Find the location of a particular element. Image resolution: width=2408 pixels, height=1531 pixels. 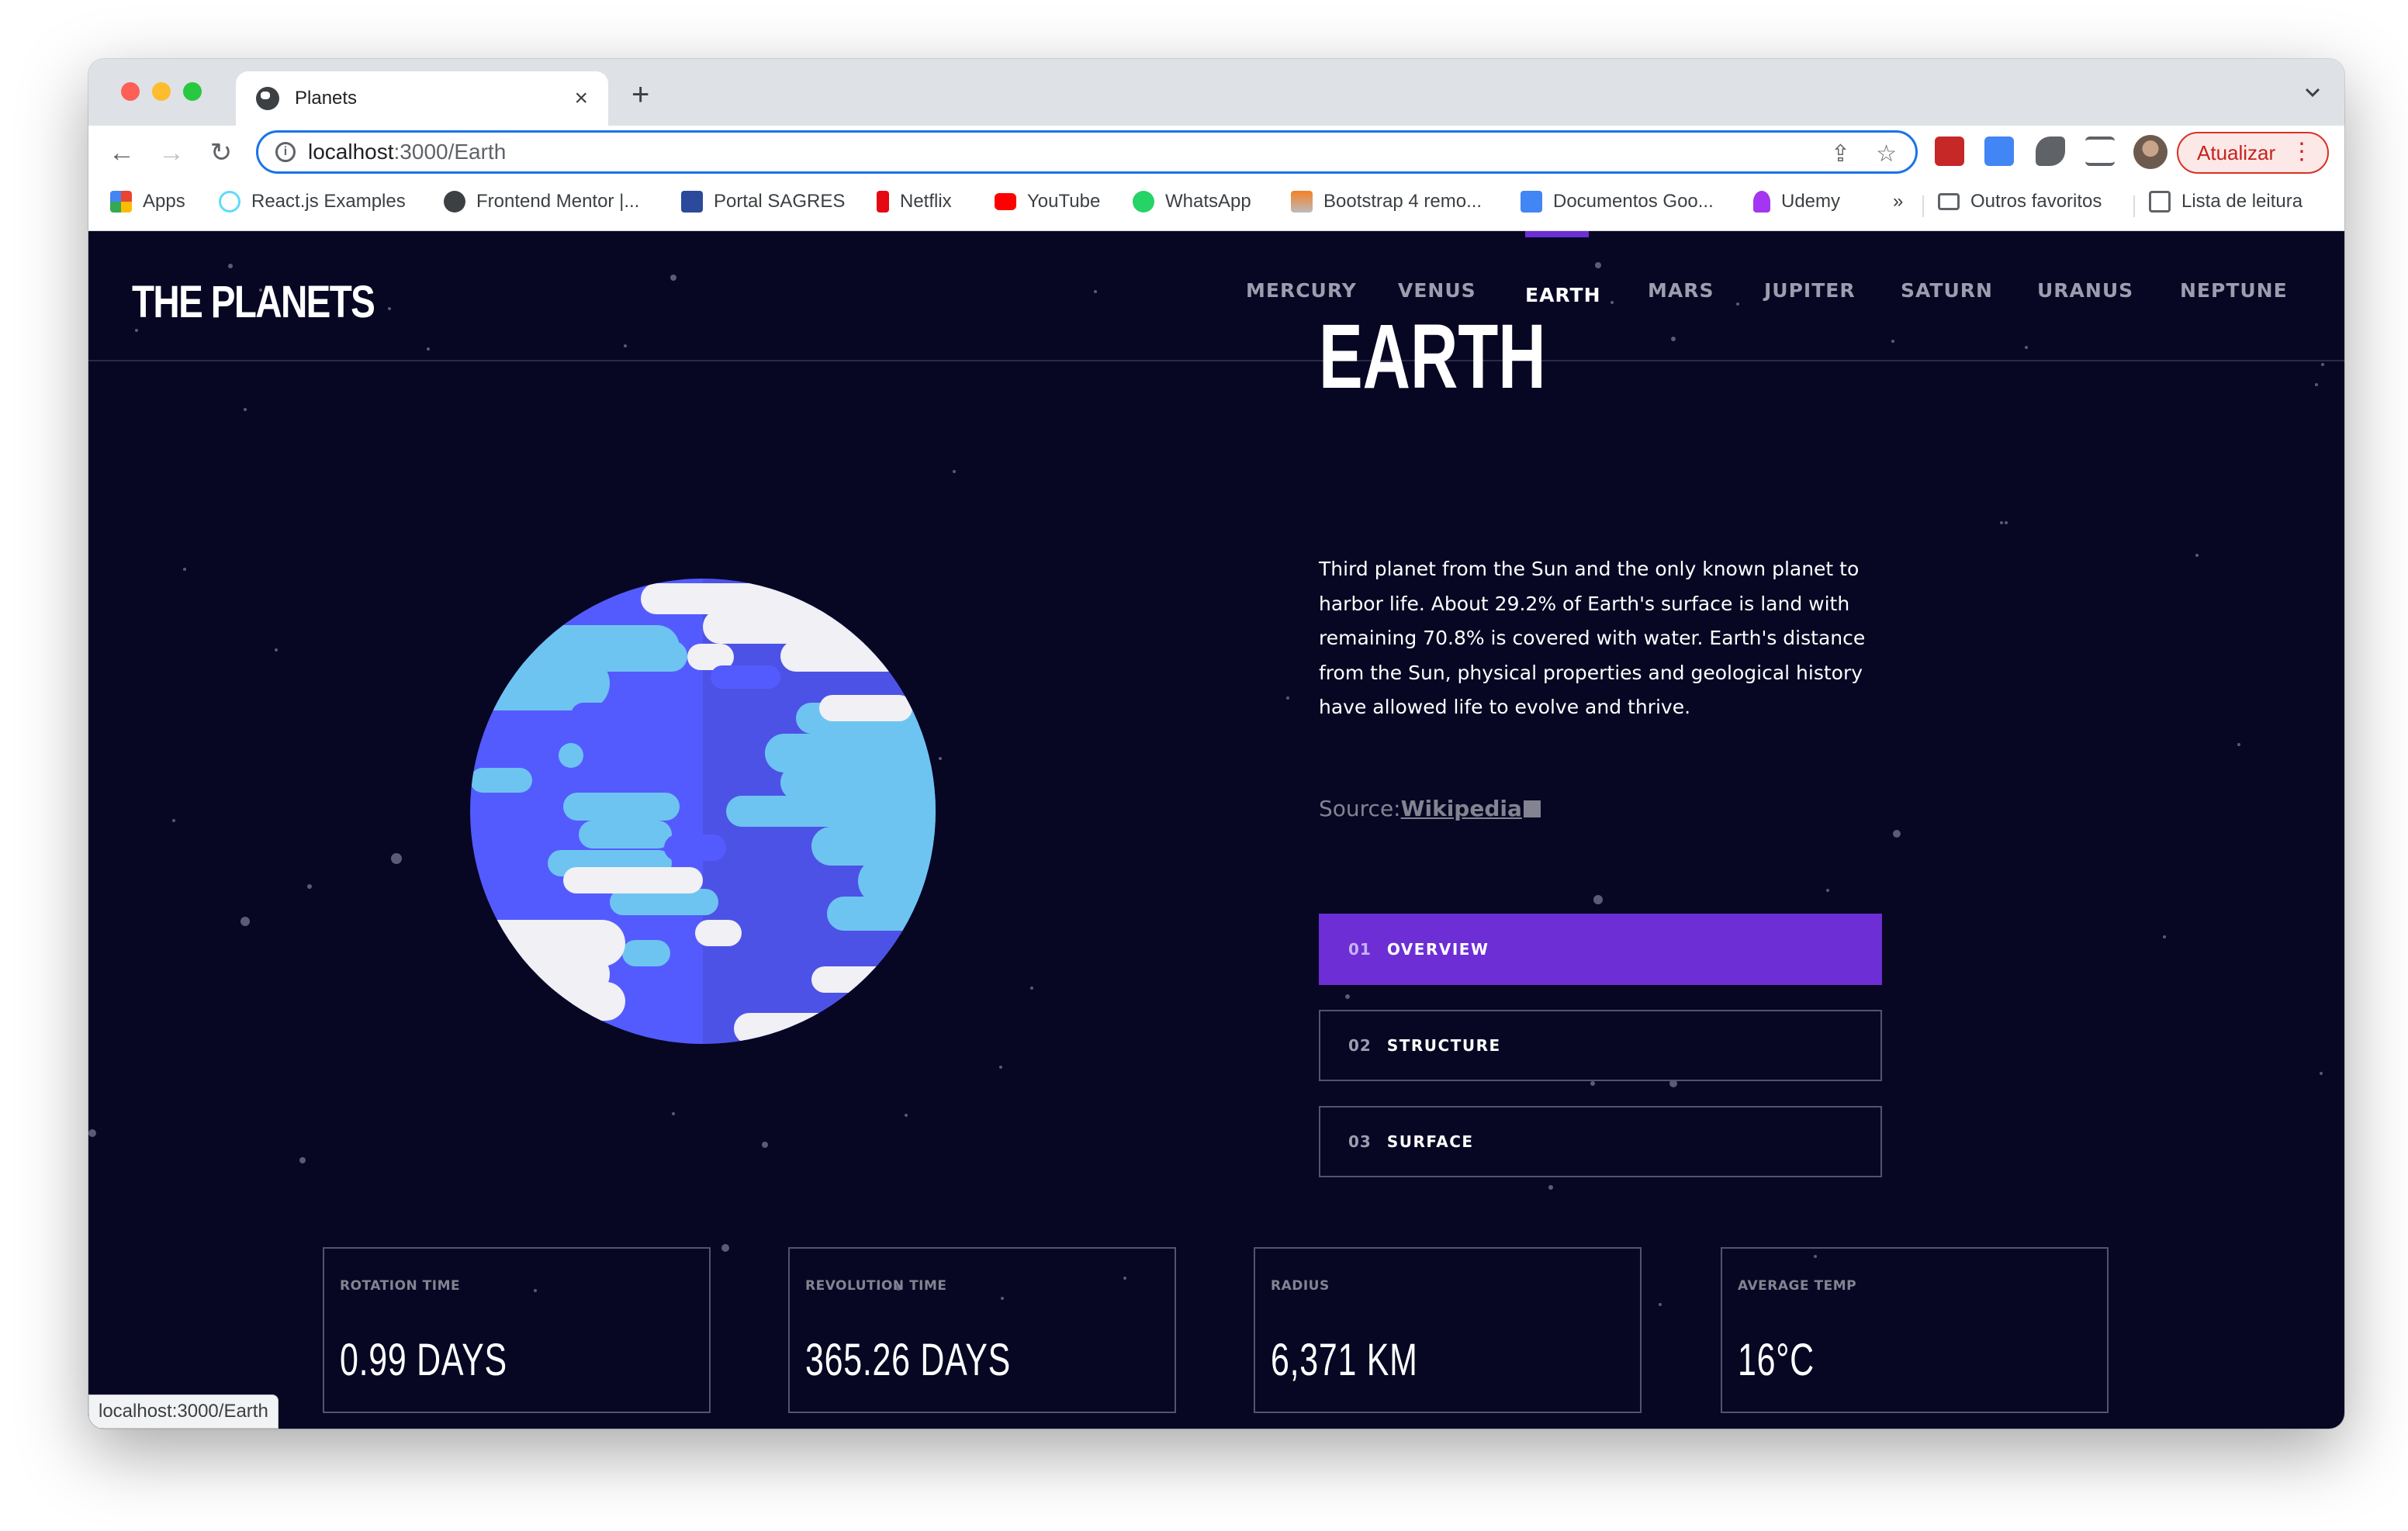

structure-button: 02 STRUCTURE is located at coordinates (1601, 1045).